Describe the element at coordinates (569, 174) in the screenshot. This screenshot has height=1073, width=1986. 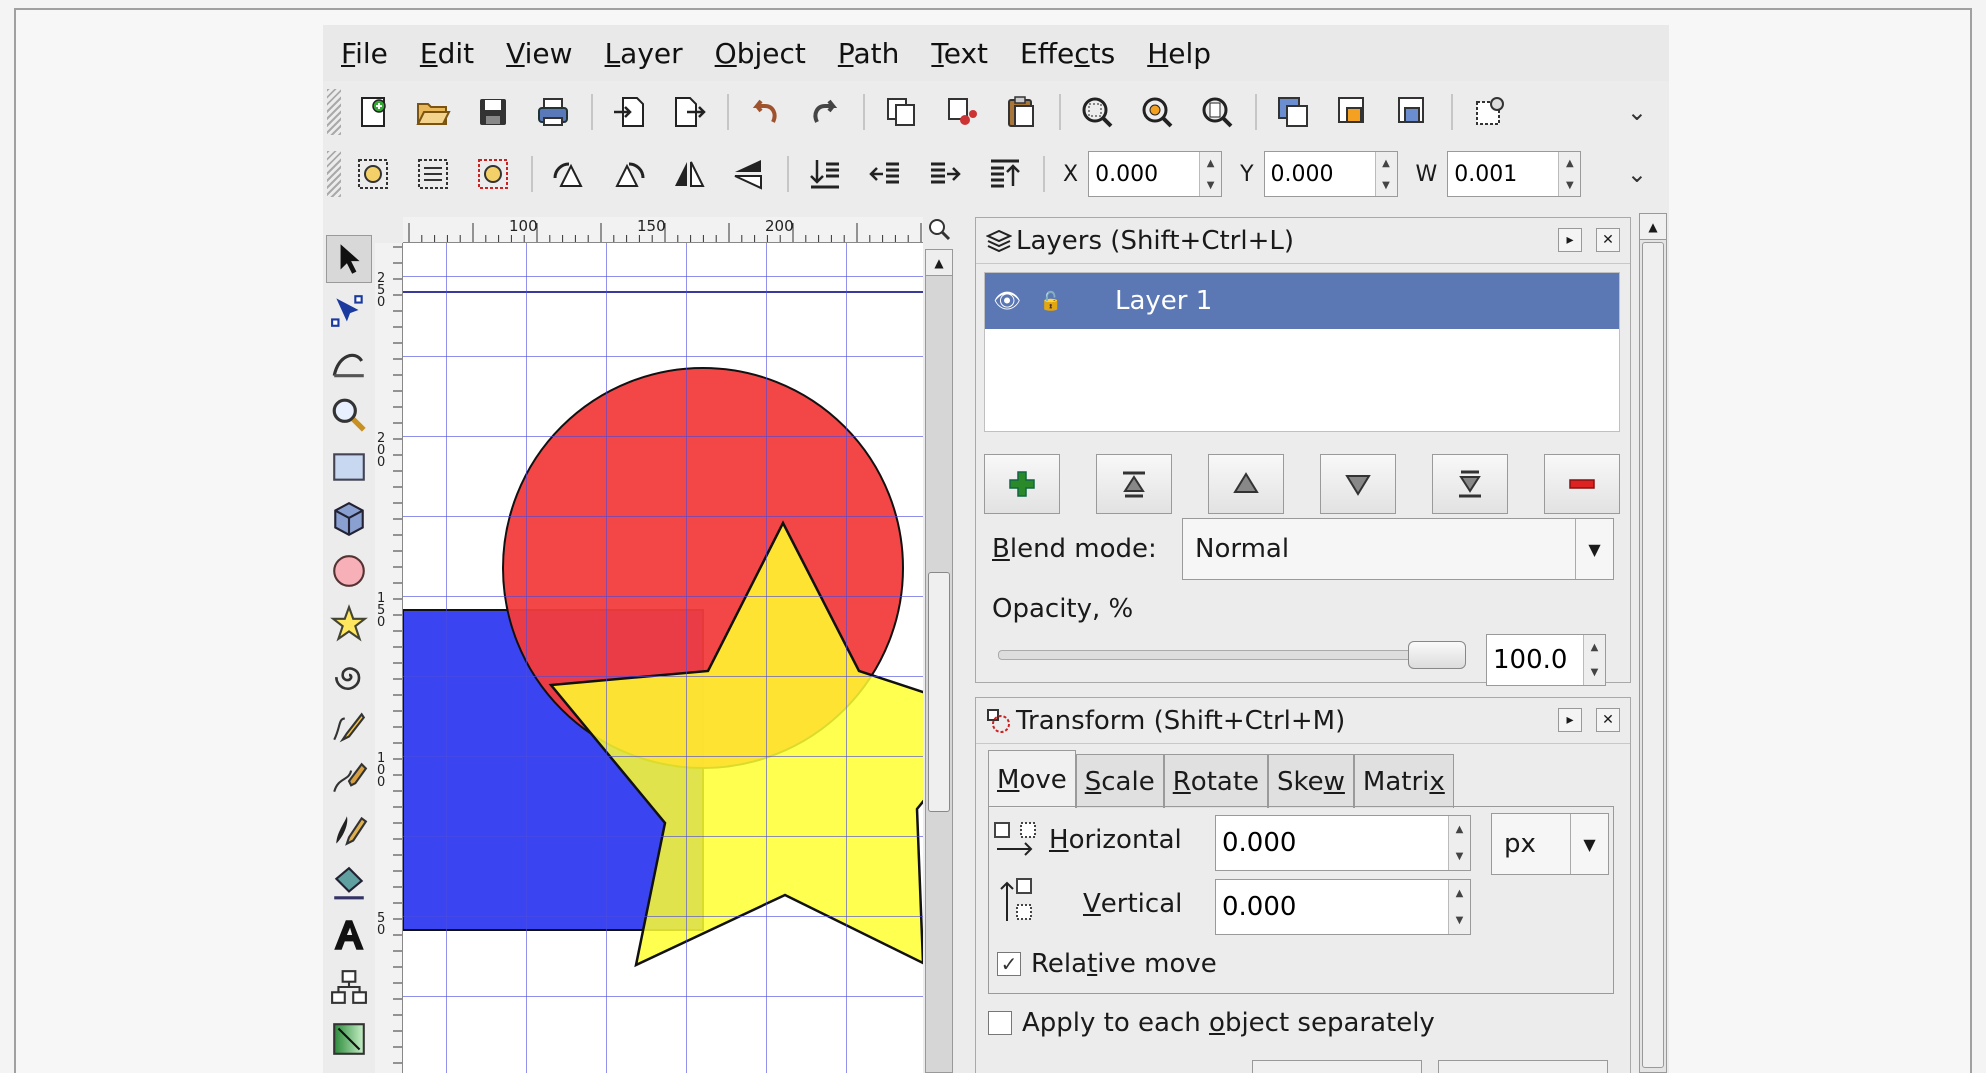
I see `rotate-ccw-icon` at that location.